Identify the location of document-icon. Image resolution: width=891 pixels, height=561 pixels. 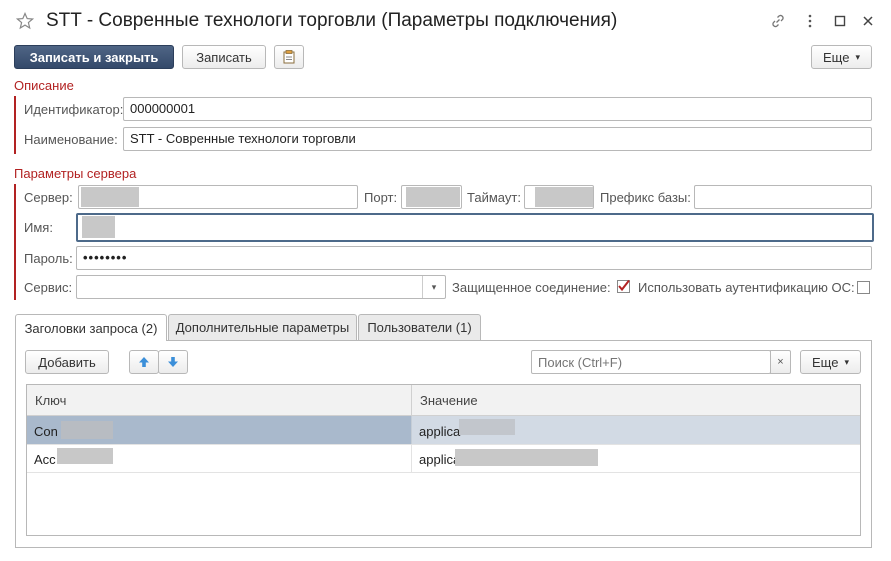
(289, 57).